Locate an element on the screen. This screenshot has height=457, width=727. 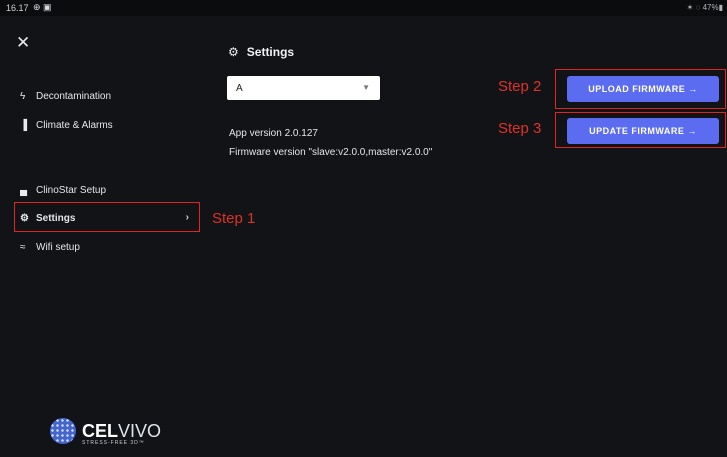
dropdown-caret-icon: ▼ is located at coordinates (366, 87).